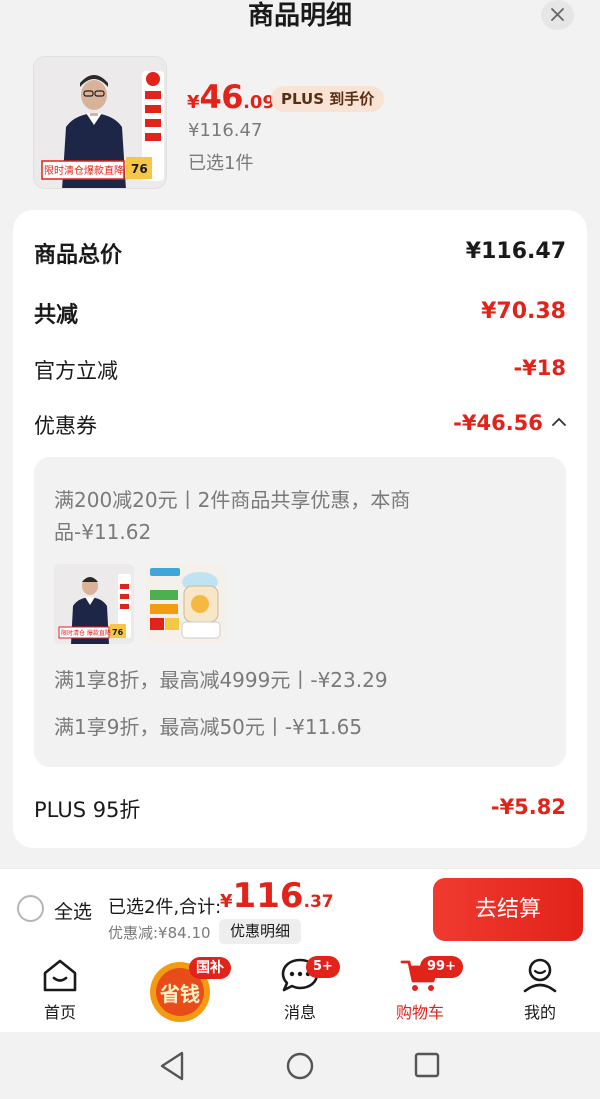 The image size is (600, 1099). What do you see at coordinates (87, 810) in the screenshot?
I see `plus-discount-label: PLUS 95折` at bounding box center [87, 810].